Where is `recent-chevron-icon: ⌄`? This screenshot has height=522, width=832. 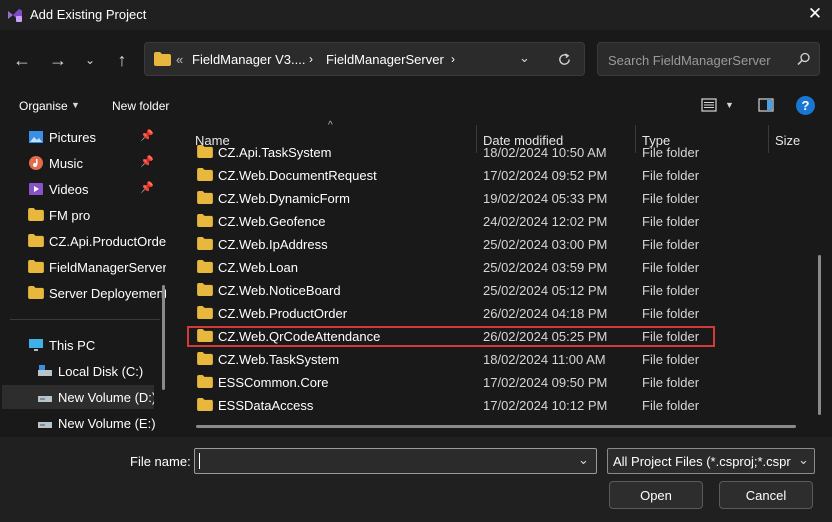
recent-chevron-icon: ⌄ is located at coordinates (90, 60).